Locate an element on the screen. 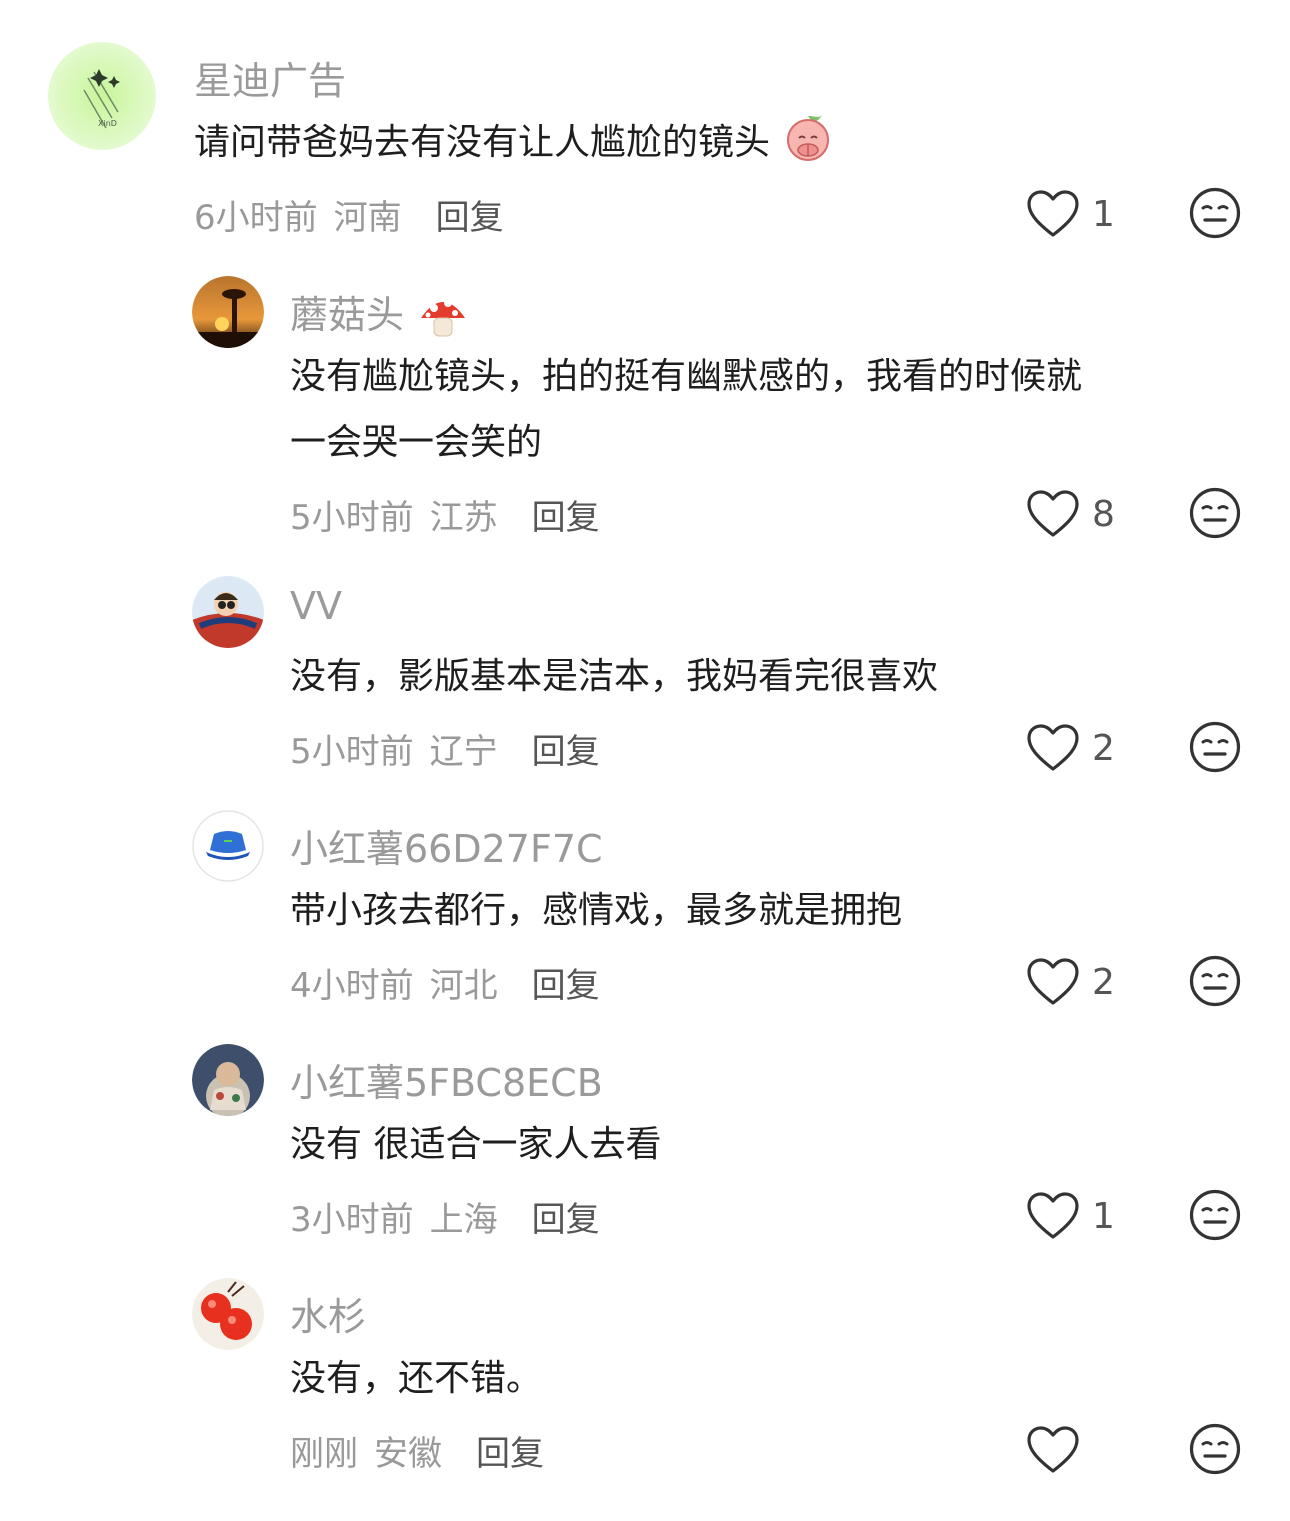 The width and height of the screenshot is (1290, 1521). comment-text: 没有尴尬镜头，拍的挺有幽默感的，我看的时候就 一会哭一会笑的 is located at coordinates (686, 409).